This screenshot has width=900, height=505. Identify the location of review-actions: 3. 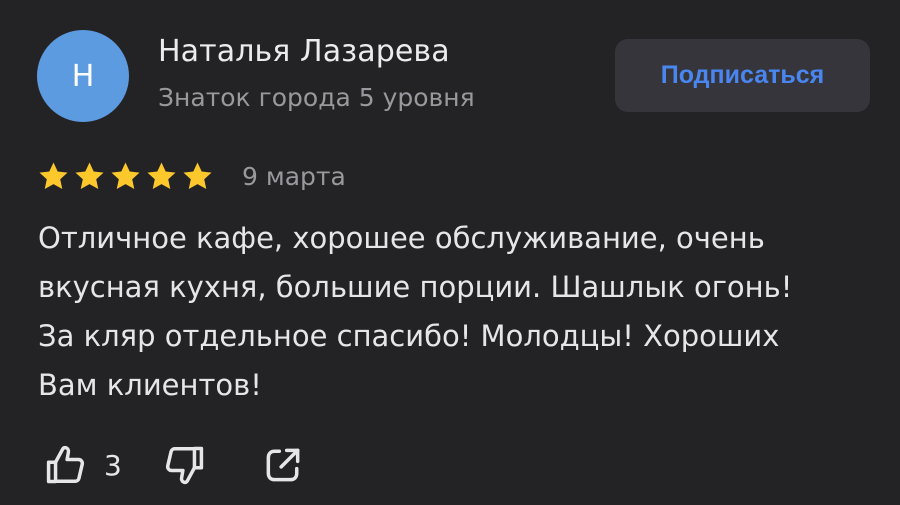
(174, 465).